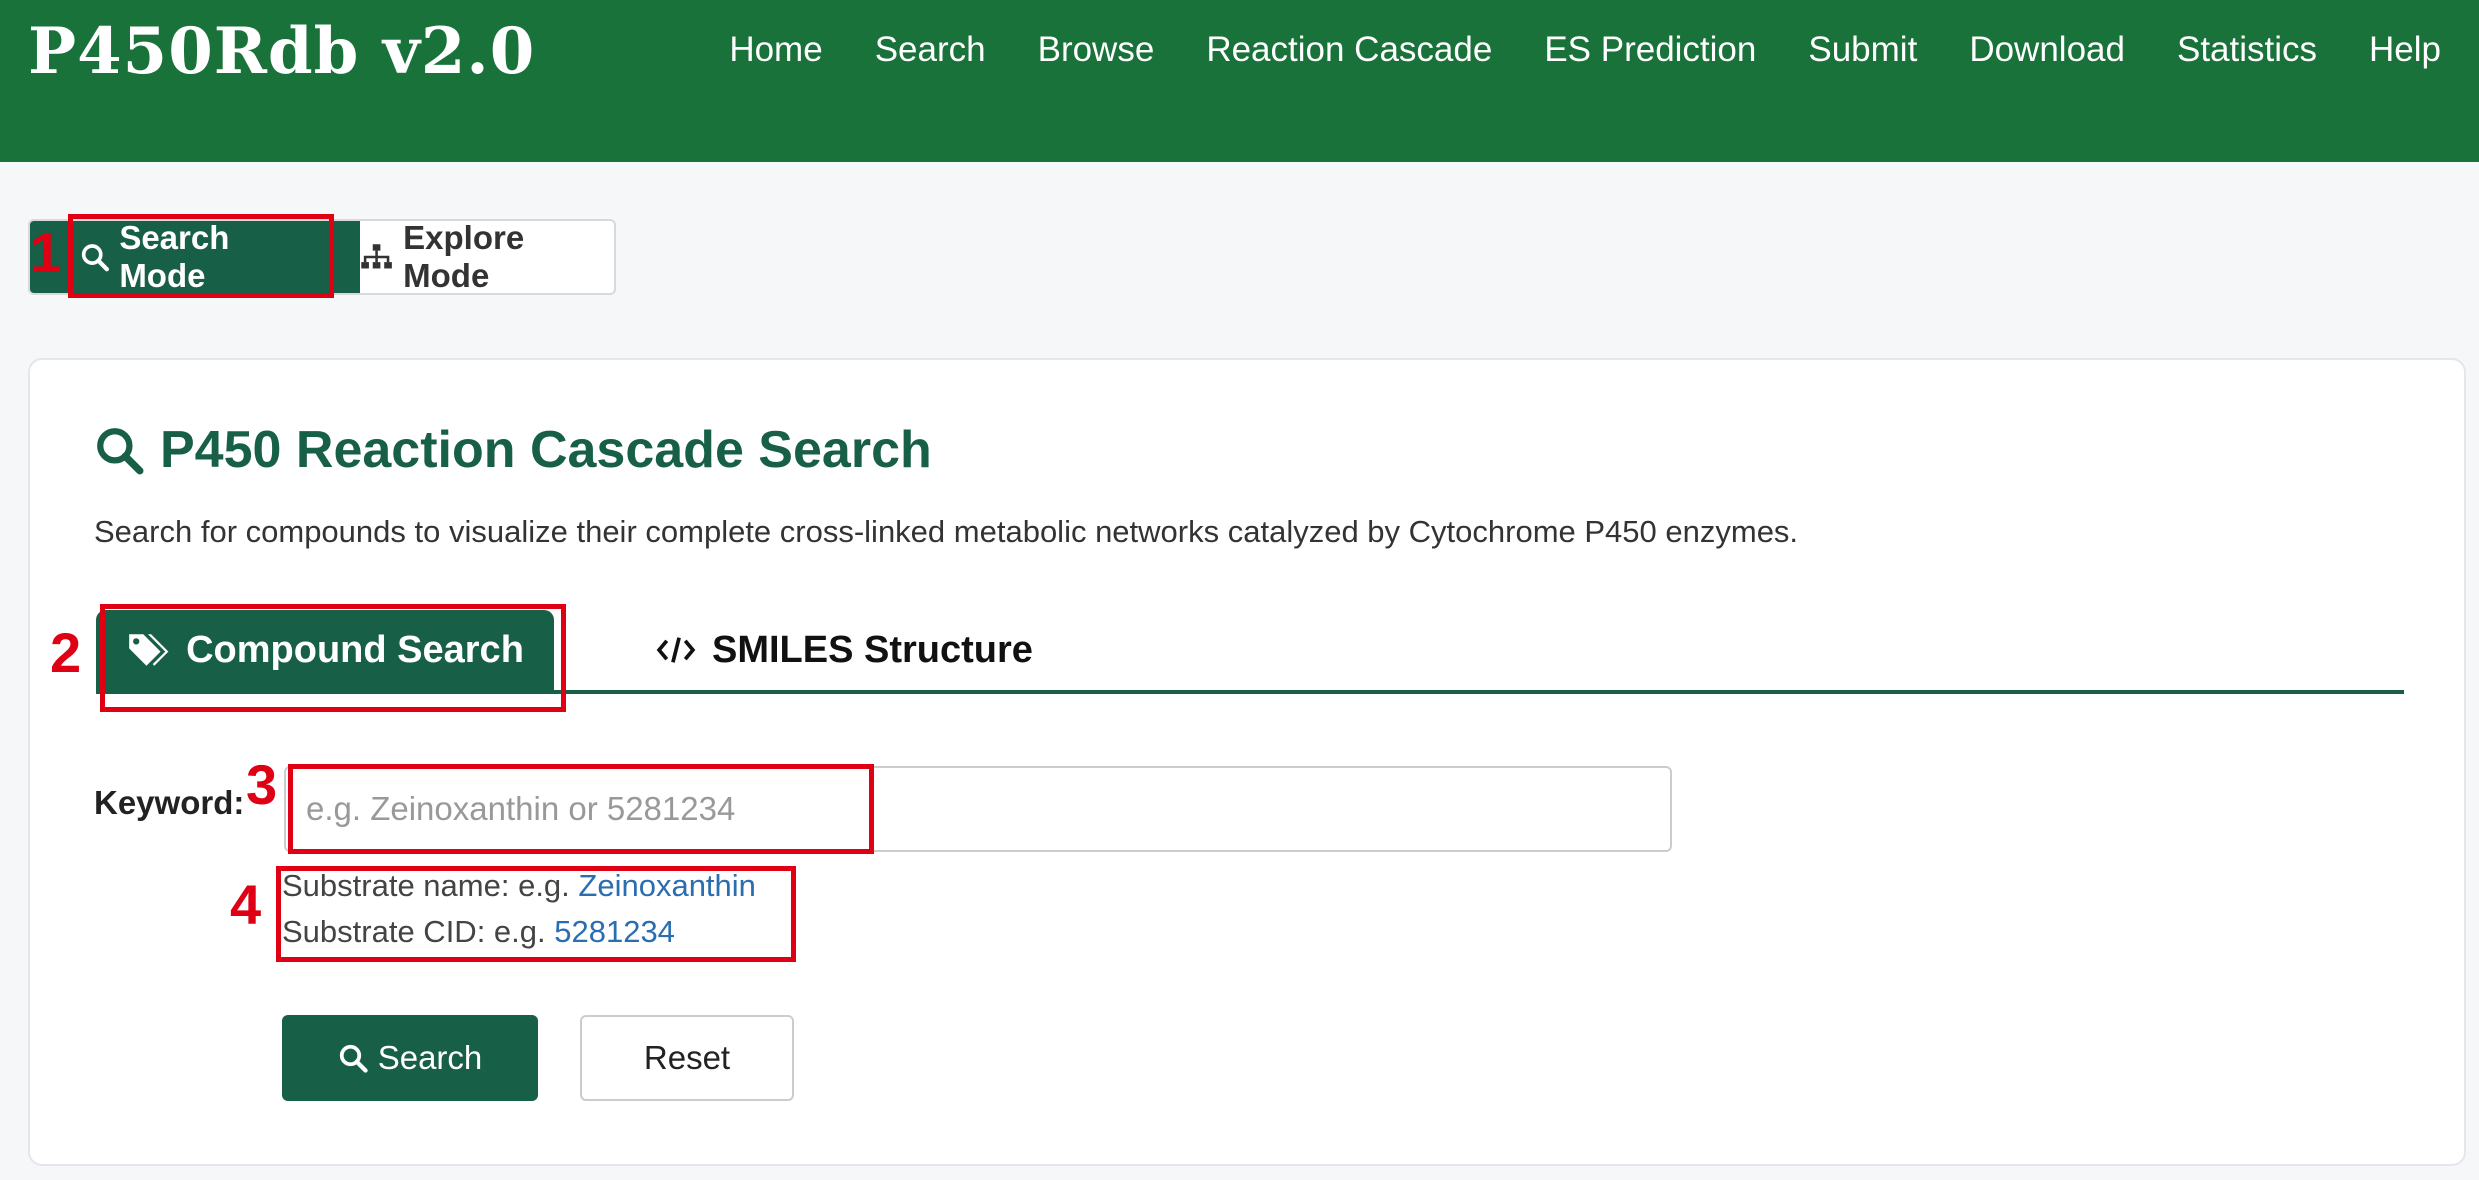 This screenshot has width=2479, height=1180. I want to click on explore-mode-label: Explore Mode, so click(464, 256).